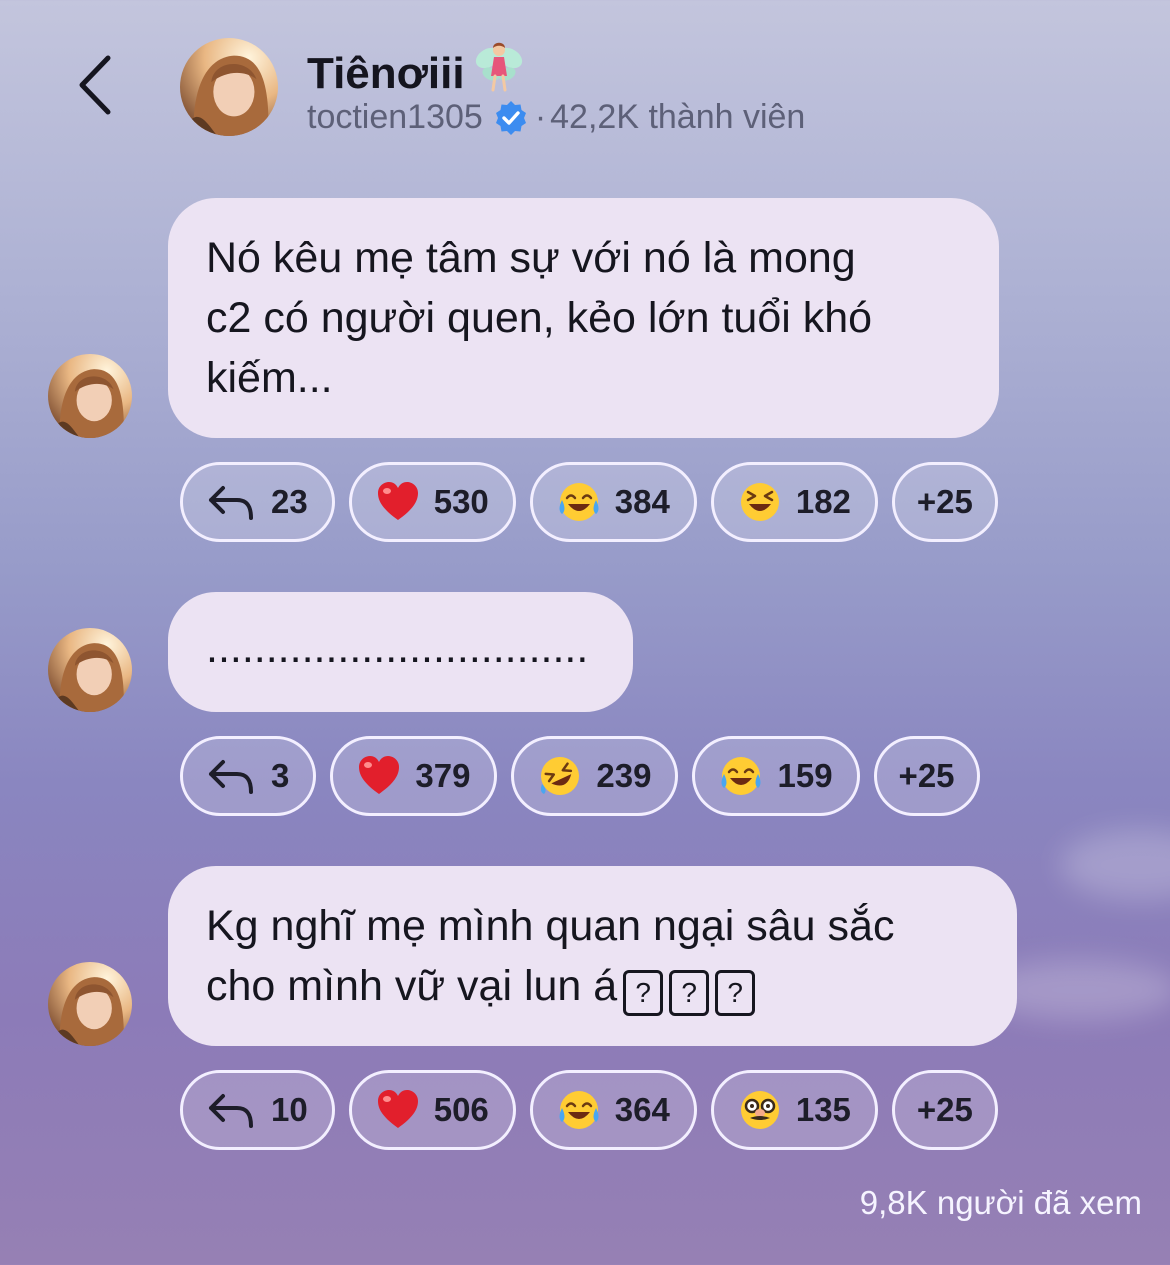 The width and height of the screenshot is (1170, 1265). I want to click on reaction-rolling-laugh: 239, so click(595, 776).